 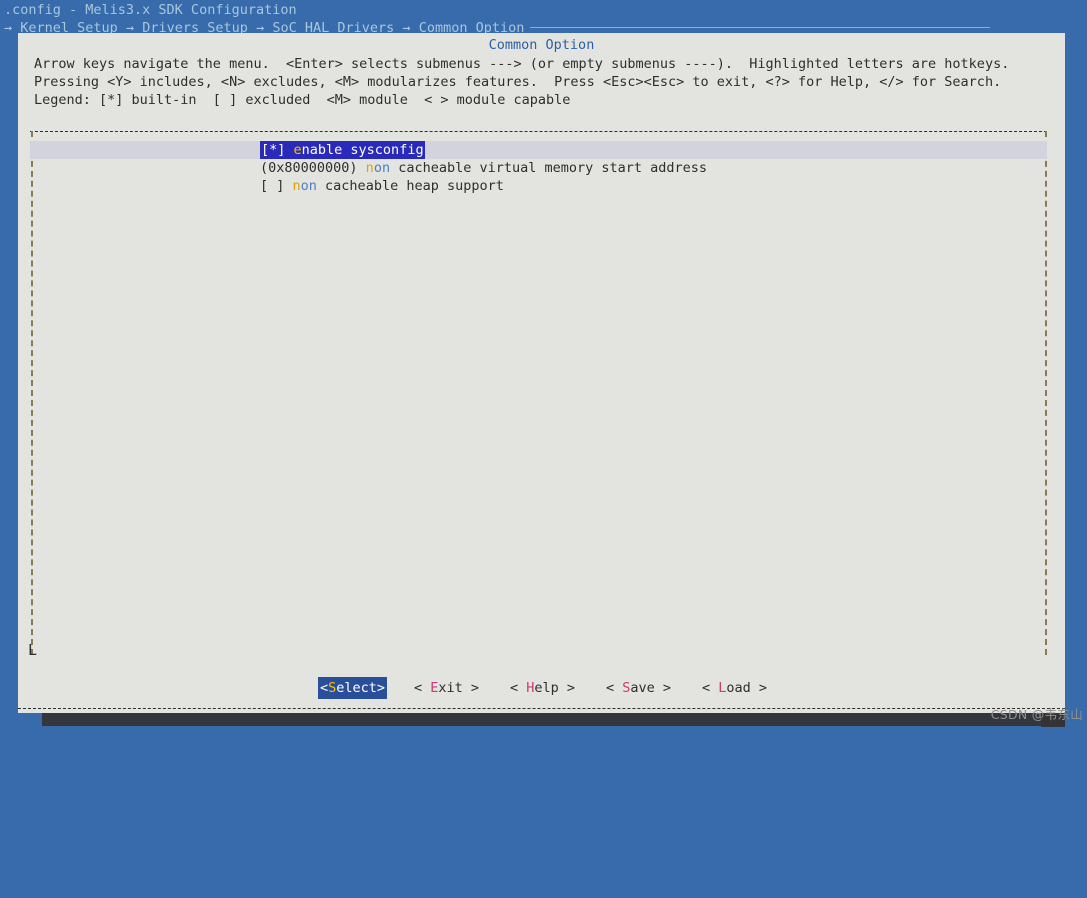 I want to click on select-button-close: >, so click(x=381, y=688).